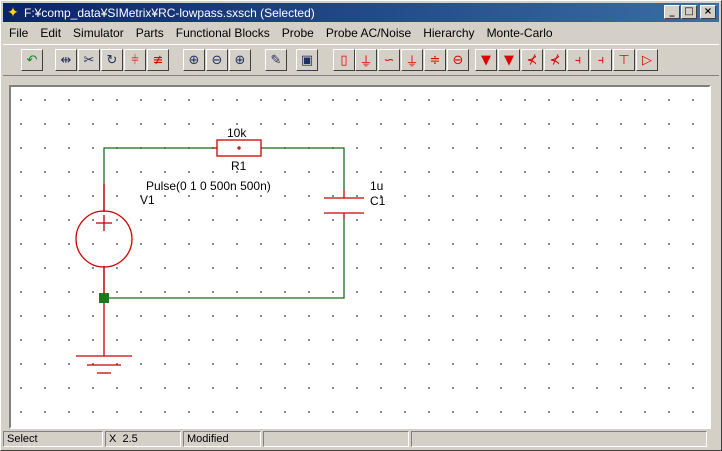 This screenshot has width=722, height=451. I want to click on menu-parts: Parts, so click(150, 33).